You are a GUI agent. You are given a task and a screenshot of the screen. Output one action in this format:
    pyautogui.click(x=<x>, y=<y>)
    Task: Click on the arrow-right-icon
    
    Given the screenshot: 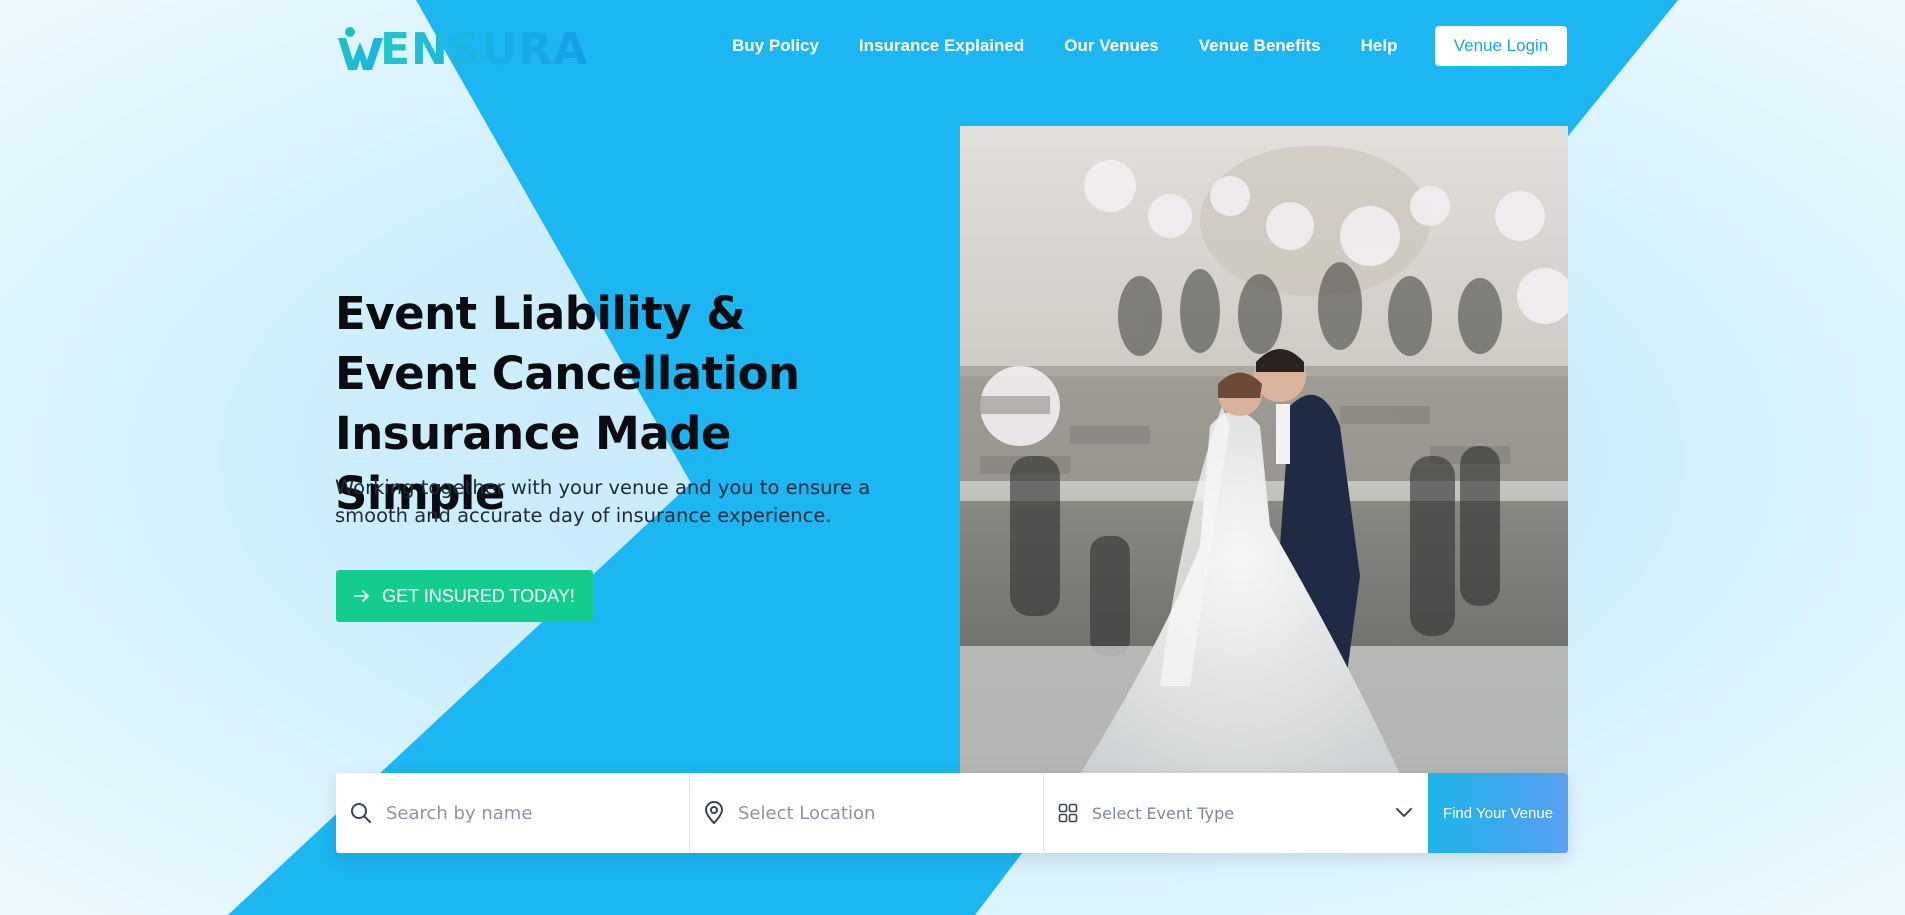 What is the action you would take?
    pyautogui.click(x=361, y=596)
    